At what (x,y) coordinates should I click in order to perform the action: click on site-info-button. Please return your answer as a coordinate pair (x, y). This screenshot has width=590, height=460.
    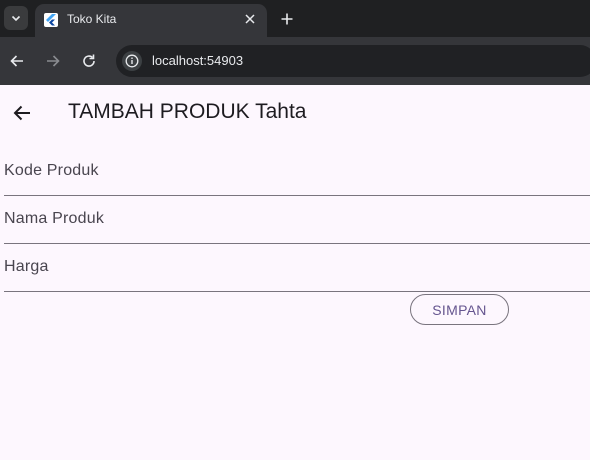
    Looking at the image, I should click on (132, 61).